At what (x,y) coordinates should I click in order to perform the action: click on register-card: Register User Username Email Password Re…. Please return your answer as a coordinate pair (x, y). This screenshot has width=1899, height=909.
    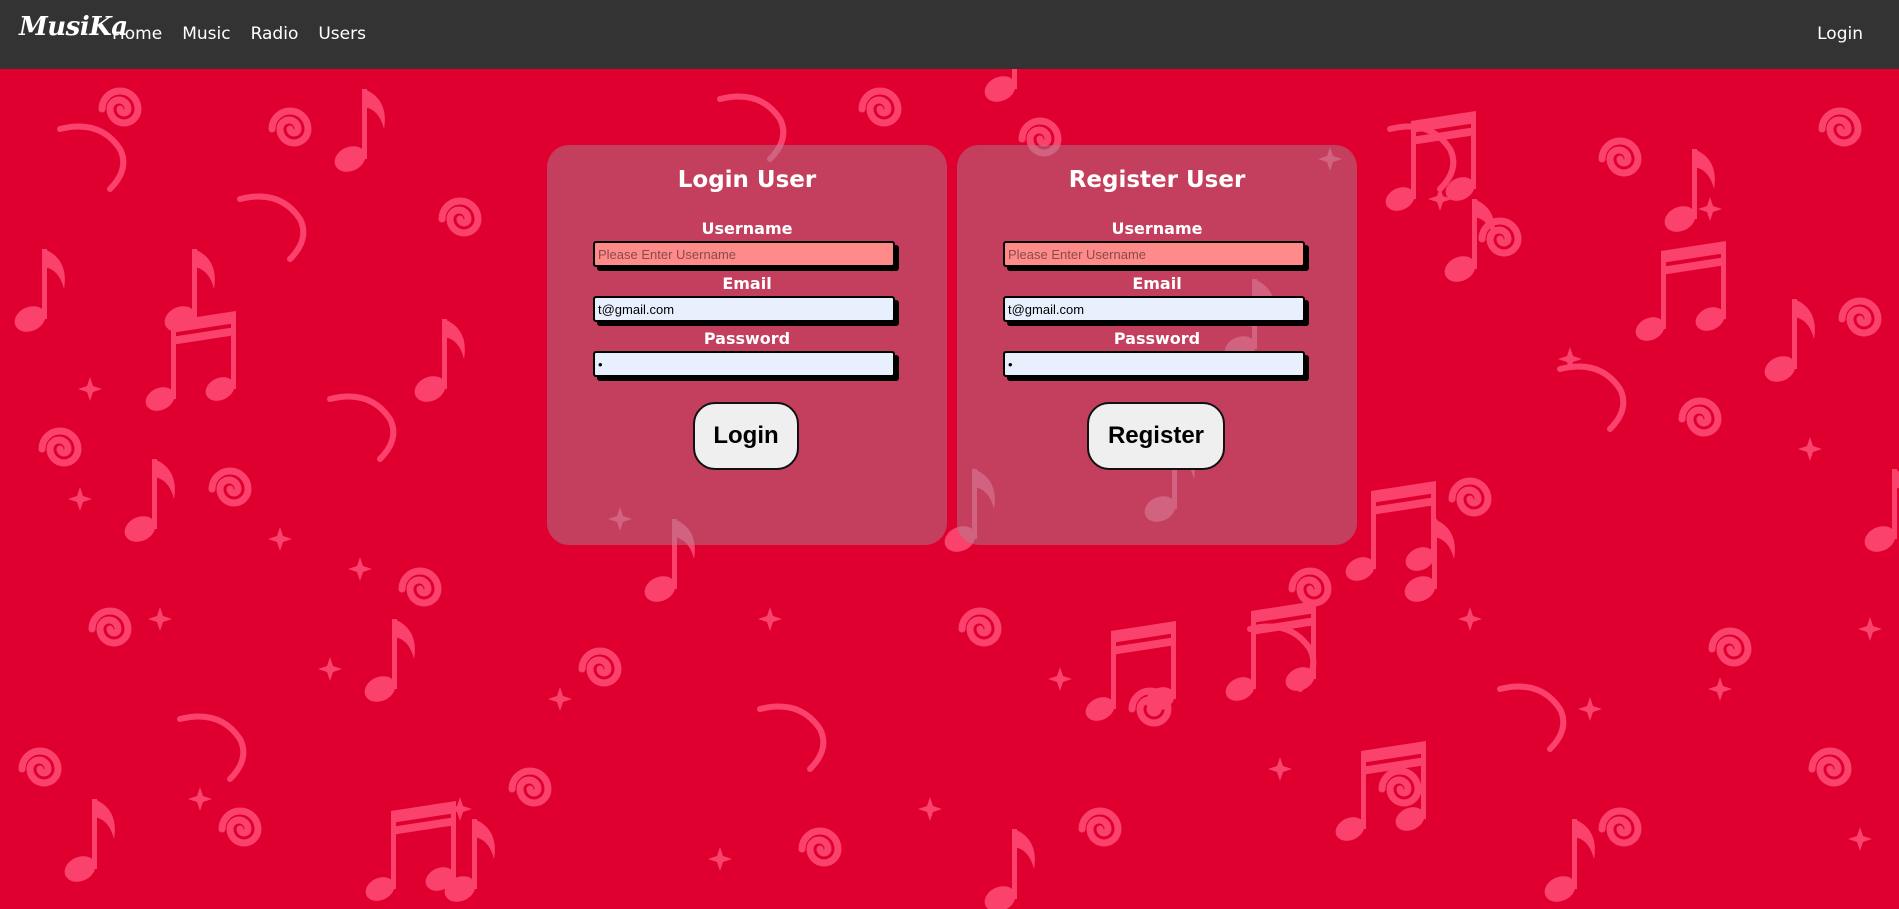
    Looking at the image, I should click on (1157, 345).